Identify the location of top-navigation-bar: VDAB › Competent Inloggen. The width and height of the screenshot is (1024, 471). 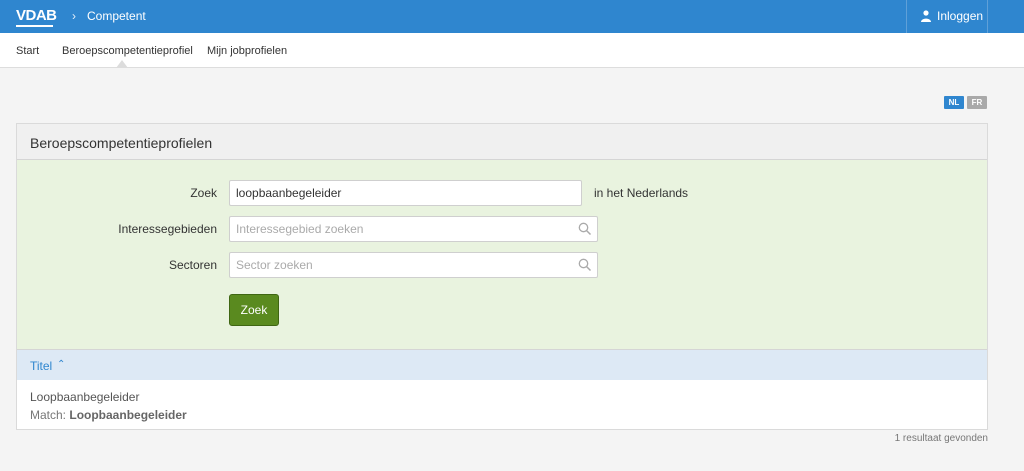
(512, 16).